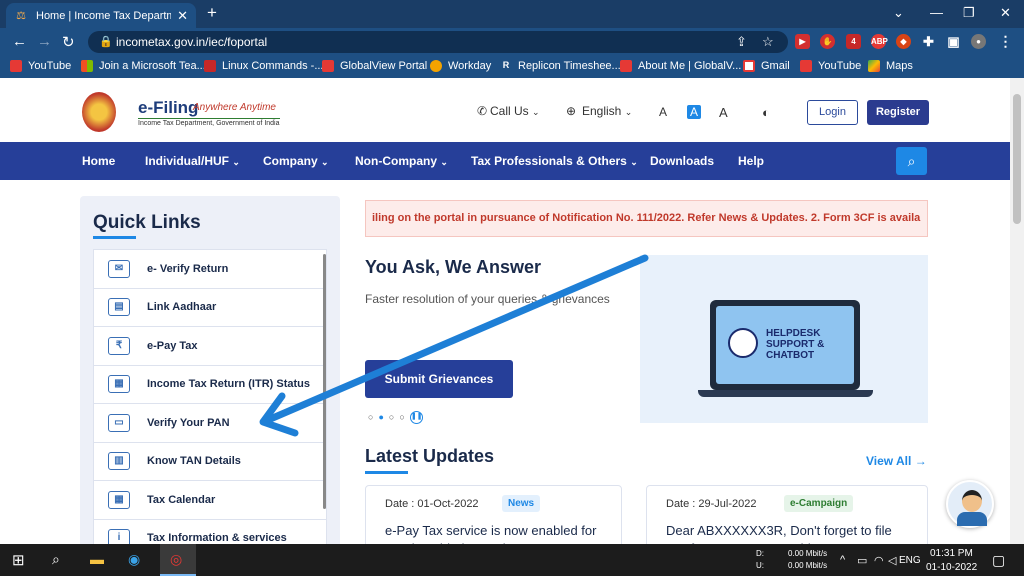 This screenshot has height=576, width=1024. What do you see at coordinates (802, 41) in the screenshot?
I see `extension-icon: ▶` at bounding box center [802, 41].